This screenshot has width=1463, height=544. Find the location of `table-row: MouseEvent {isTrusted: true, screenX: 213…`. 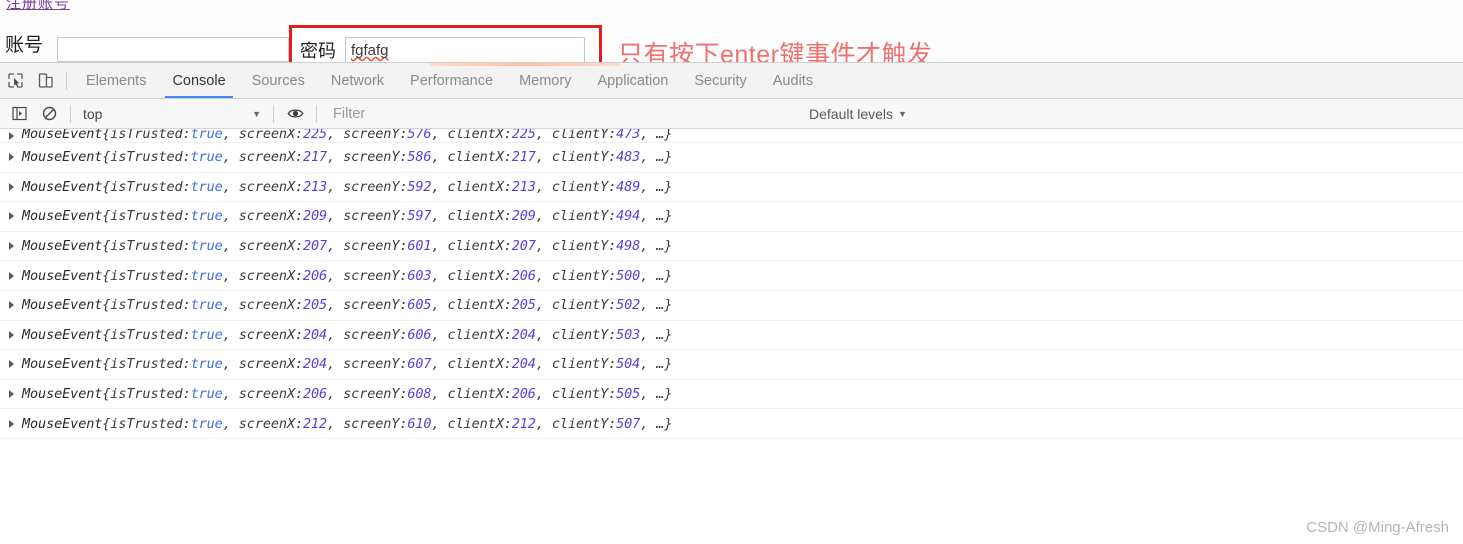

table-row: MouseEvent {isTrusted: true, screenX: 213… is located at coordinates (731, 188).